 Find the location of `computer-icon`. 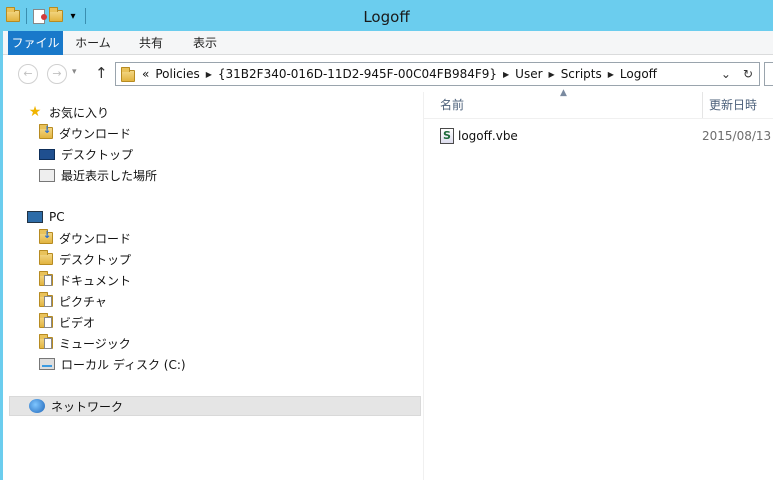

computer-icon is located at coordinates (35, 217).